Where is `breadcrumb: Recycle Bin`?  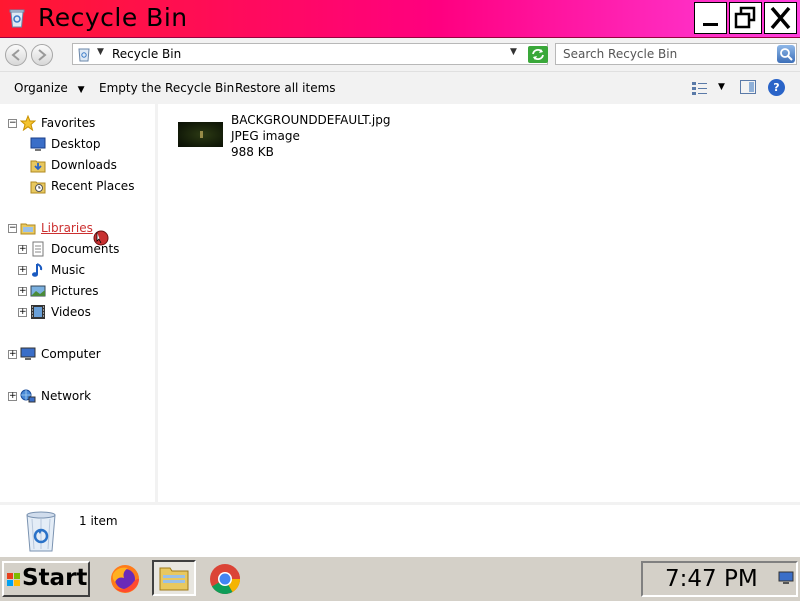
breadcrumb: Recycle Bin is located at coordinates (146, 54).